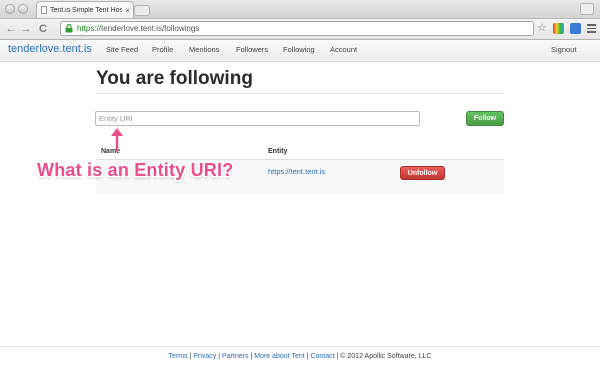  What do you see at coordinates (44, 10) in the screenshot?
I see `page-icon` at bounding box center [44, 10].